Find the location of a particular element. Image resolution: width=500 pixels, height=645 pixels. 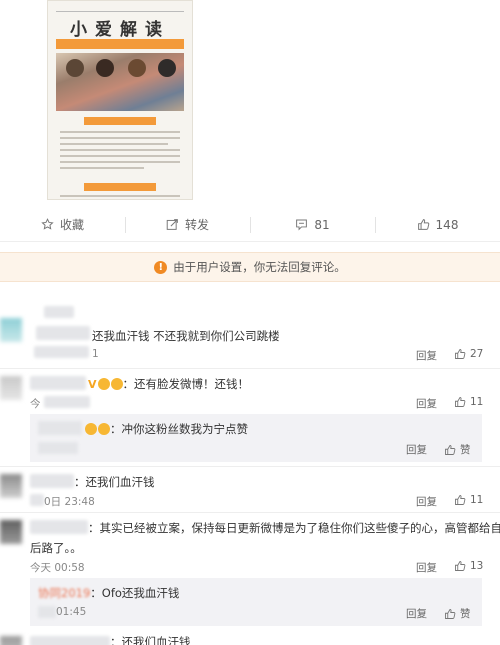

sub-timestamp-prefix is located at coordinates (47, 612).